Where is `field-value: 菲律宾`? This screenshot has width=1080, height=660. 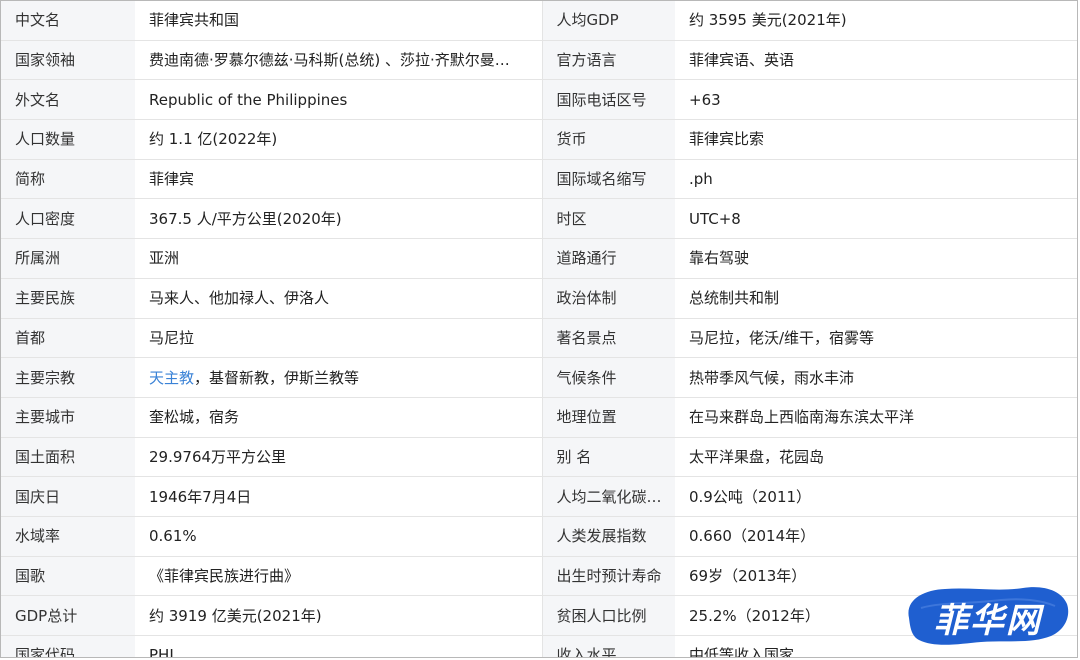
field-value: 菲律宾 is located at coordinates (339, 179).